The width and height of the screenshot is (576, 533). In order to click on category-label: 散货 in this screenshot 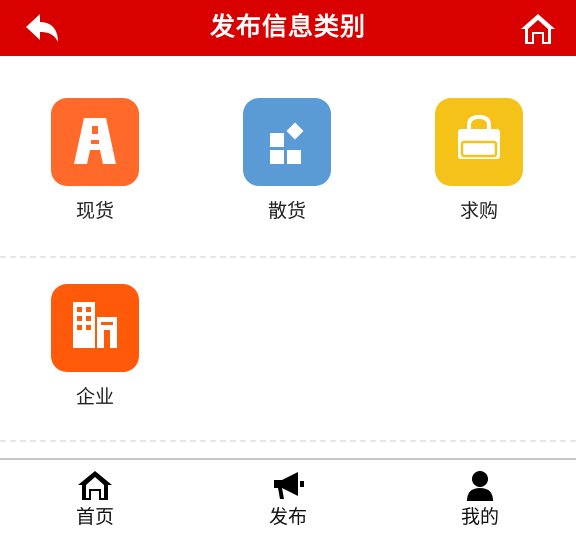, I will do `click(286, 211)`.